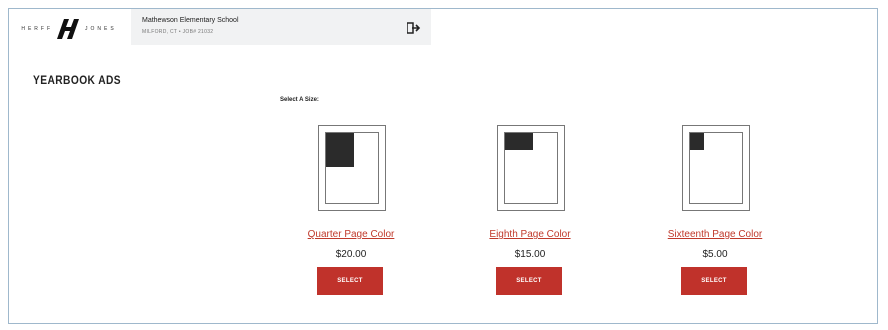  Describe the element at coordinates (351, 234) in the screenshot. I see `option-name-link: Quarter Page Color` at that location.